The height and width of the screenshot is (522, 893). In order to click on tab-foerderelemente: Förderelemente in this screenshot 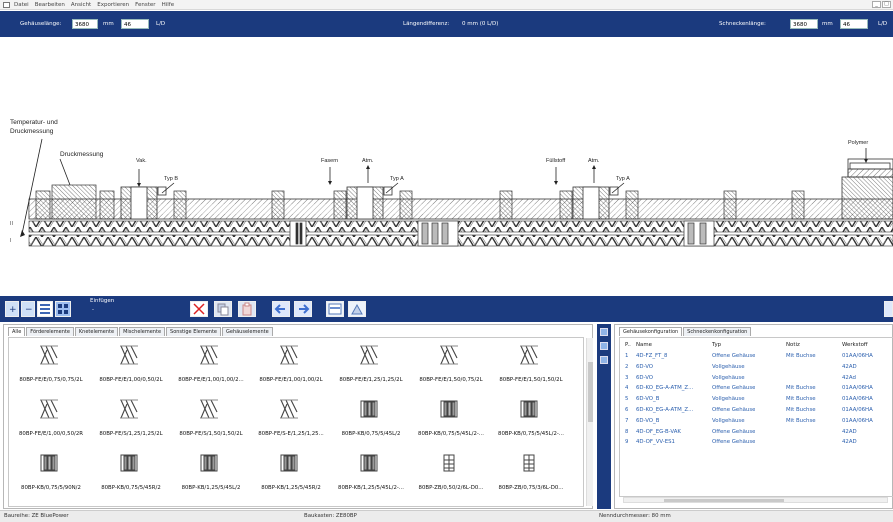, I will do `click(50, 331)`.